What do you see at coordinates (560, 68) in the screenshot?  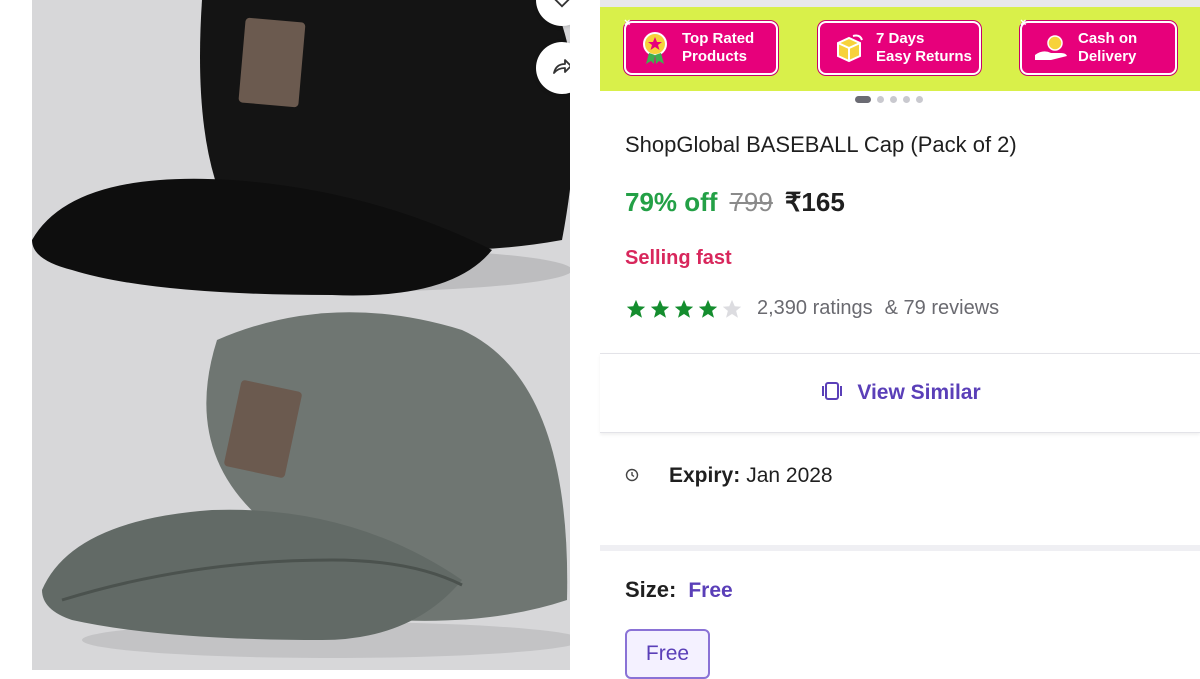 I see `share-icon` at bounding box center [560, 68].